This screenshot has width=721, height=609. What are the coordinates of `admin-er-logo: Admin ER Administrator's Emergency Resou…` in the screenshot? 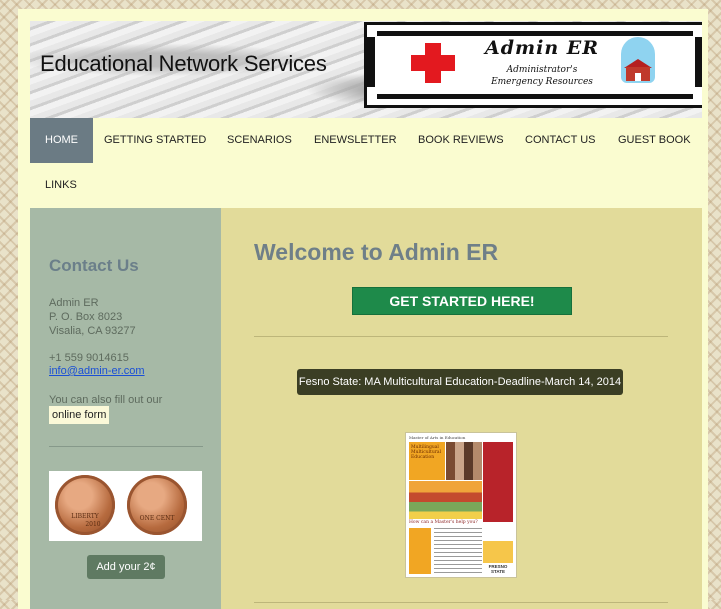 It's located at (533, 65).